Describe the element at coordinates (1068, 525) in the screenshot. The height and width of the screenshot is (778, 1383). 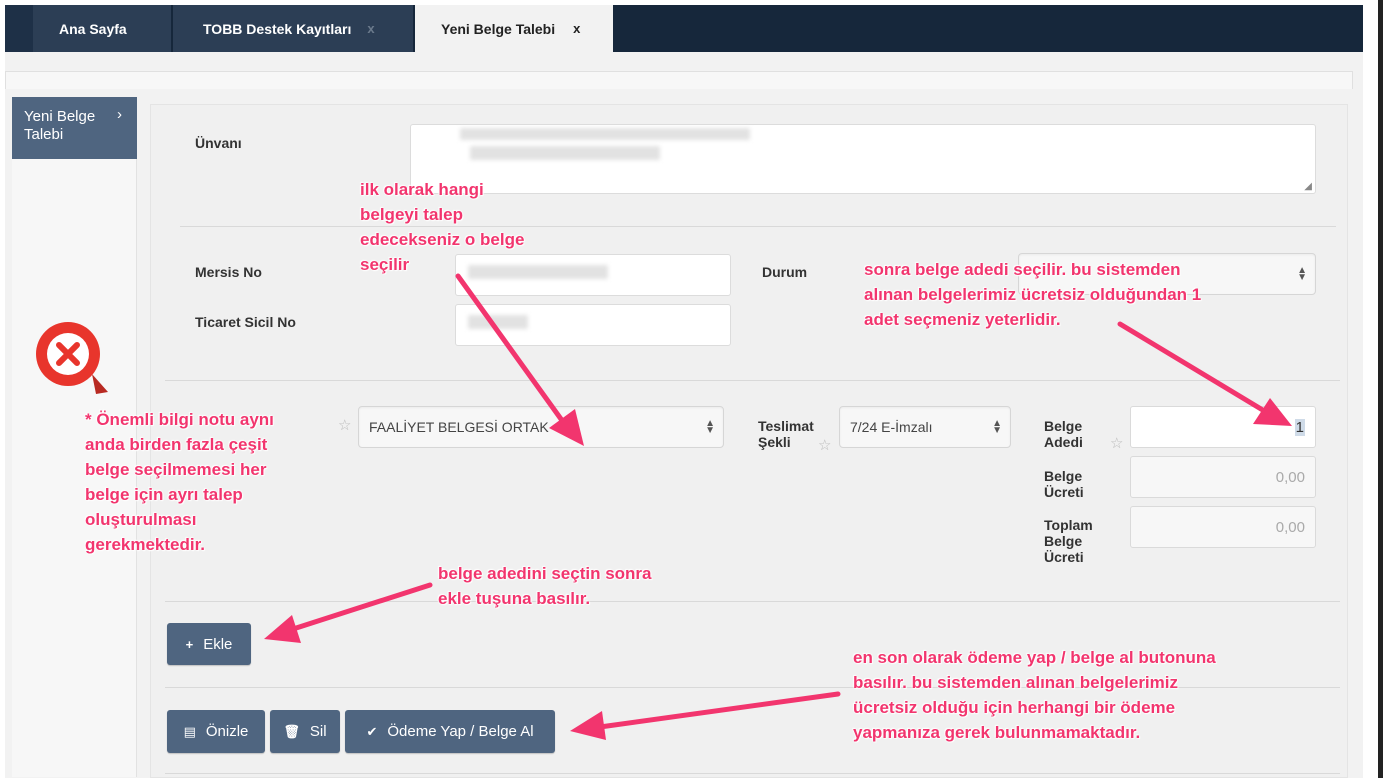
I see `toplam-label-line: Toplam` at that location.